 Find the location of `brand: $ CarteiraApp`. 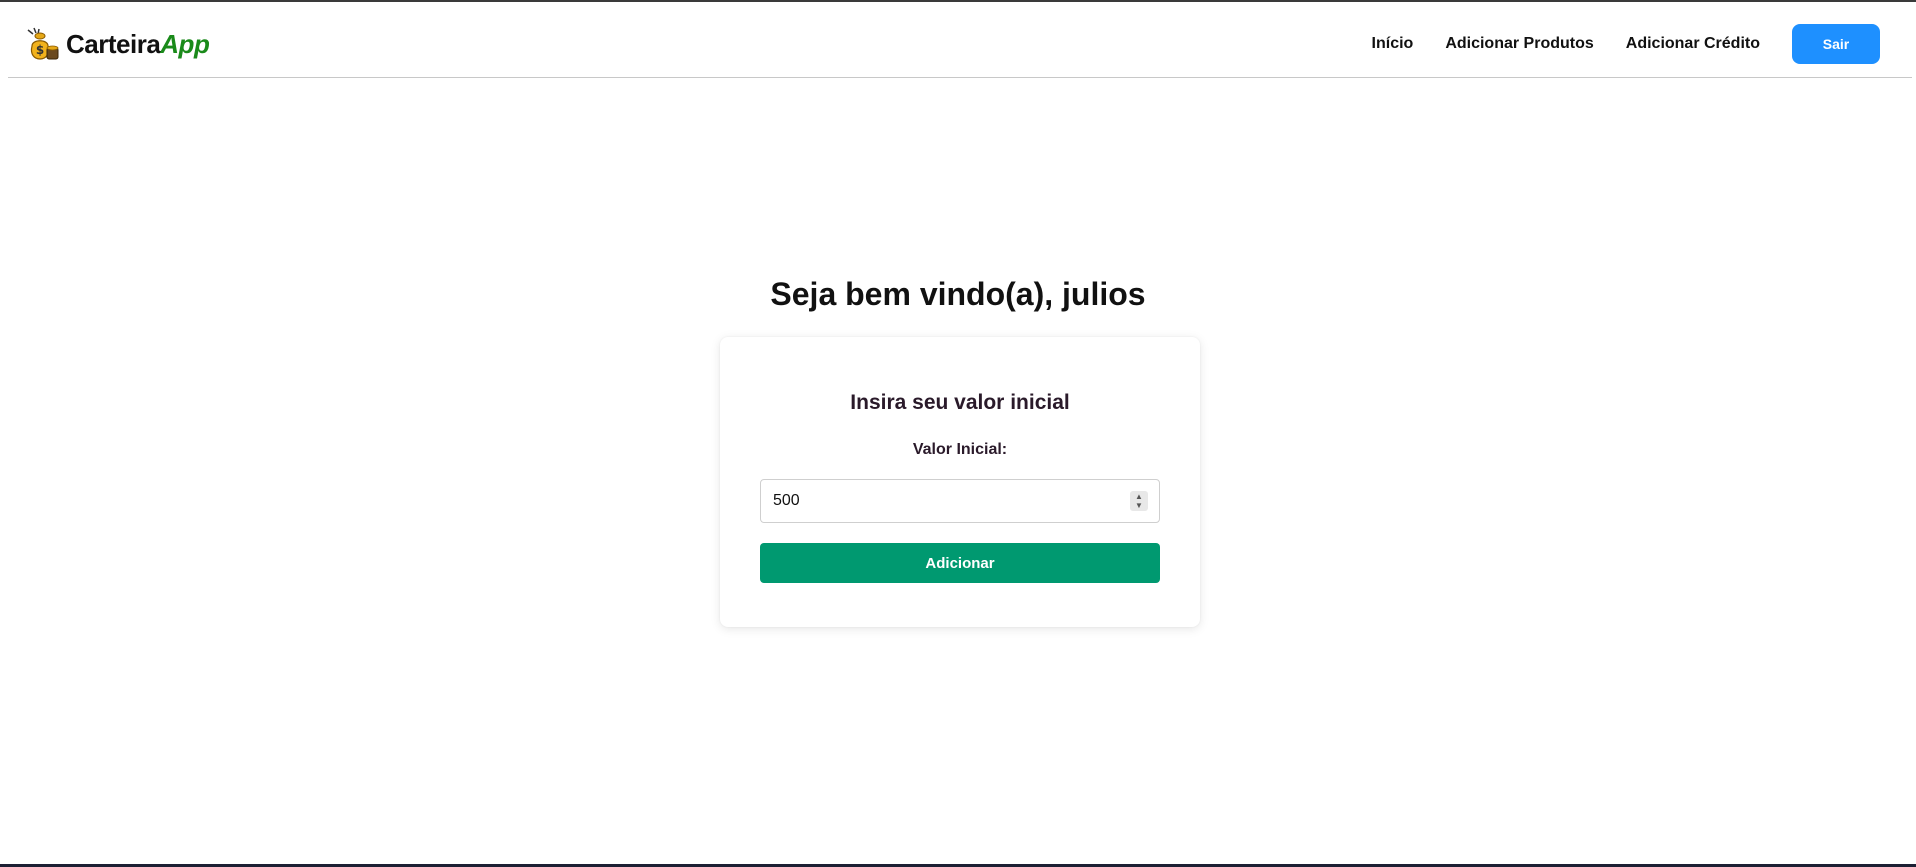

brand: $ CarteiraApp is located at coordinates (117, 44).